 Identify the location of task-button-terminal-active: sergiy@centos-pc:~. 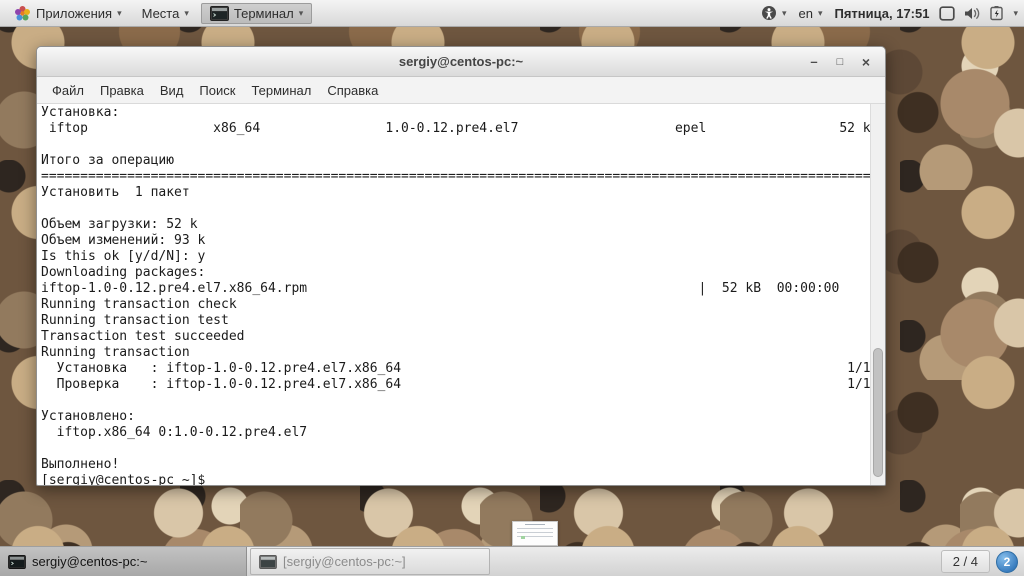
(123, 561).